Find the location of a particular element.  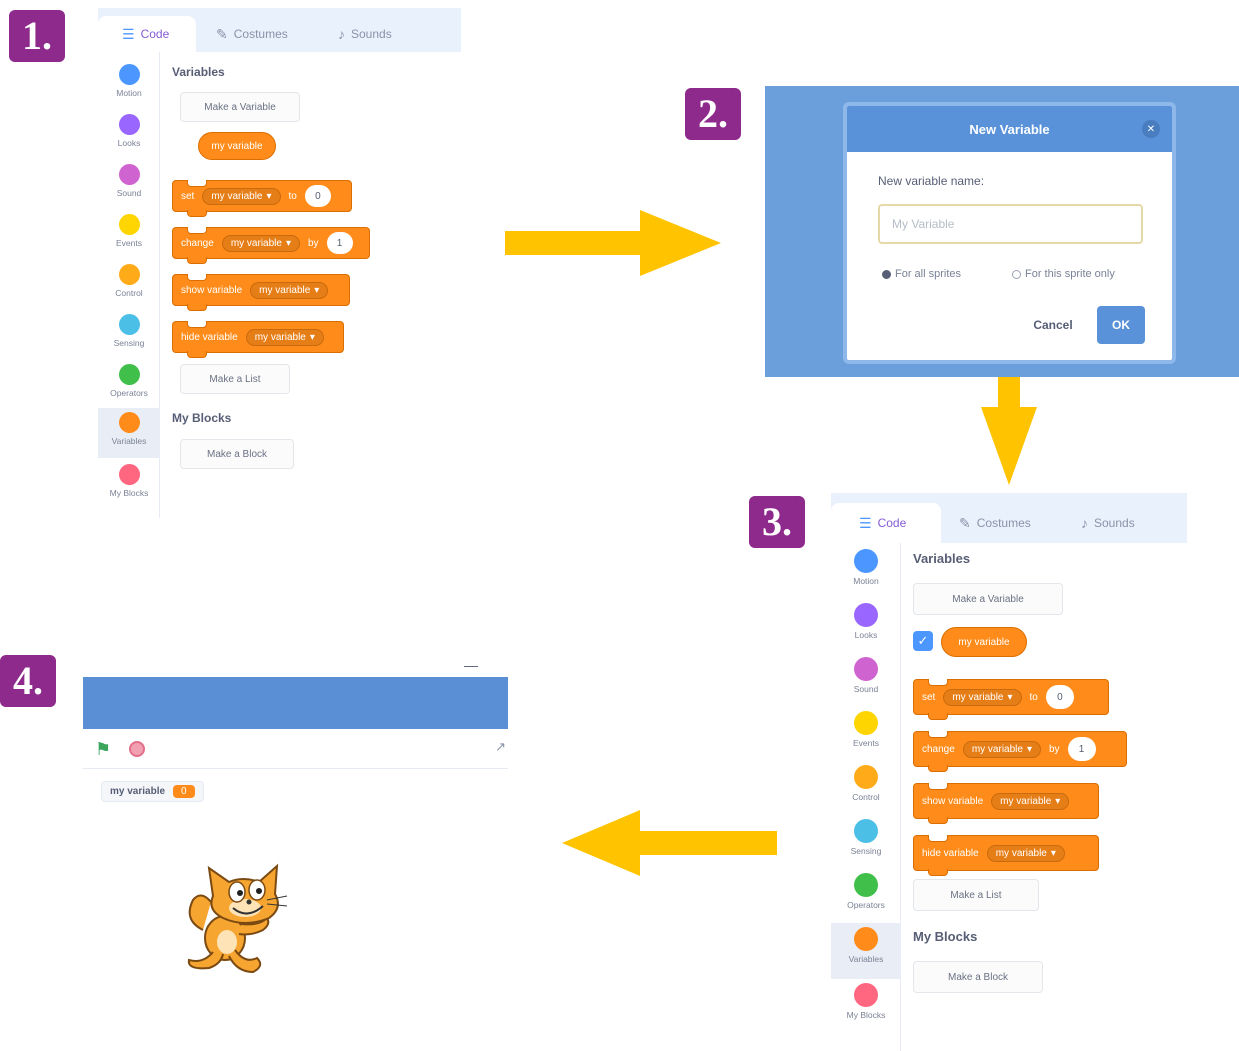

set-value: 0 is located at coordinates (1060, 697).